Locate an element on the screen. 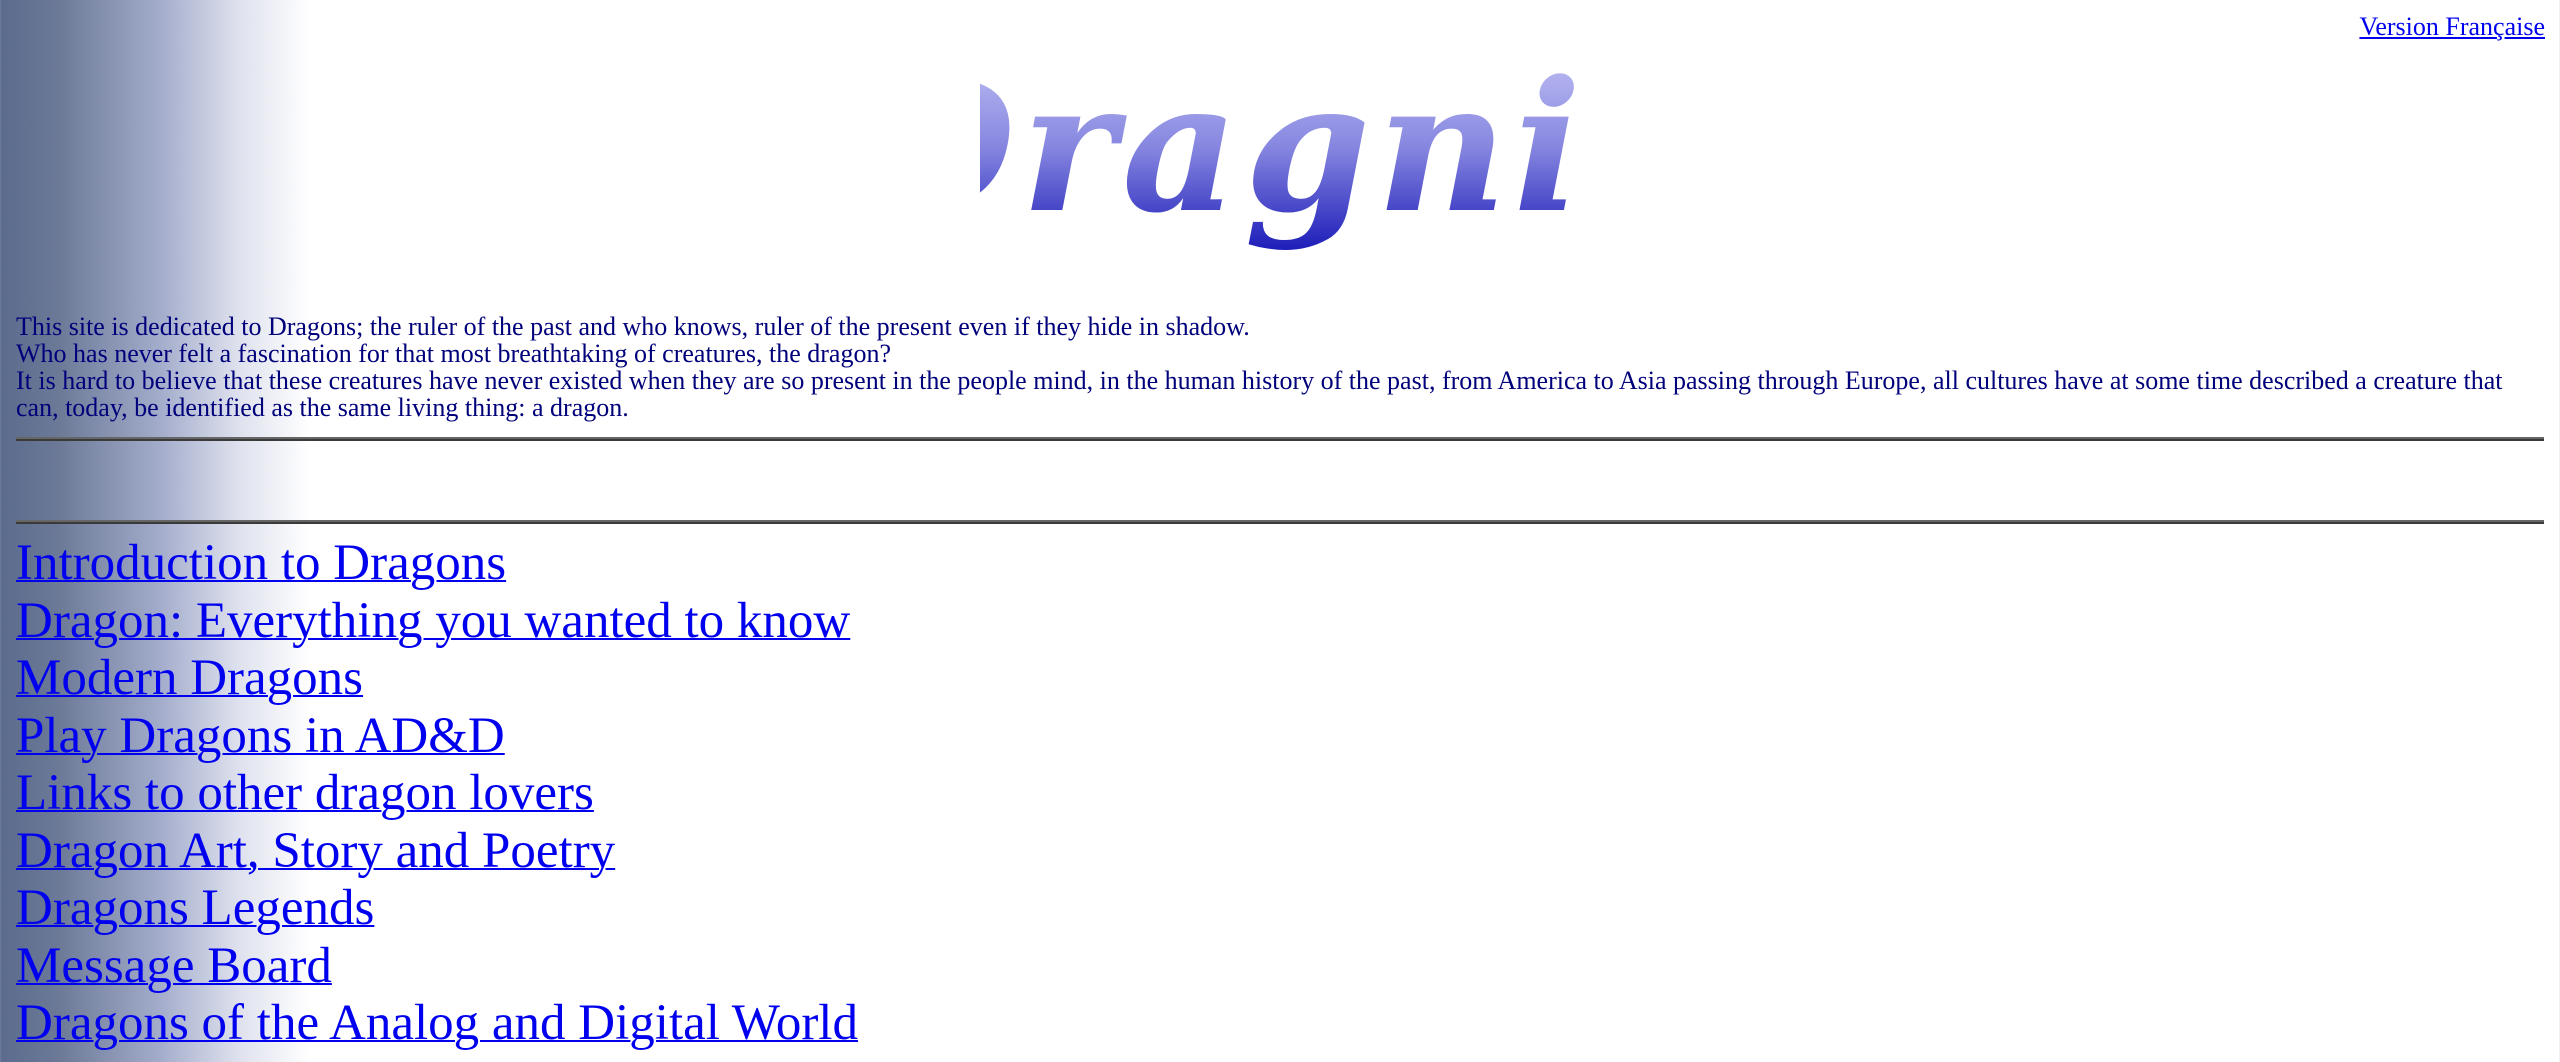 The height and width of the screenshot is (1062, 2560). nav-link-art: Dragon Art, Story and Poetry is located at coordinates (315, 851).